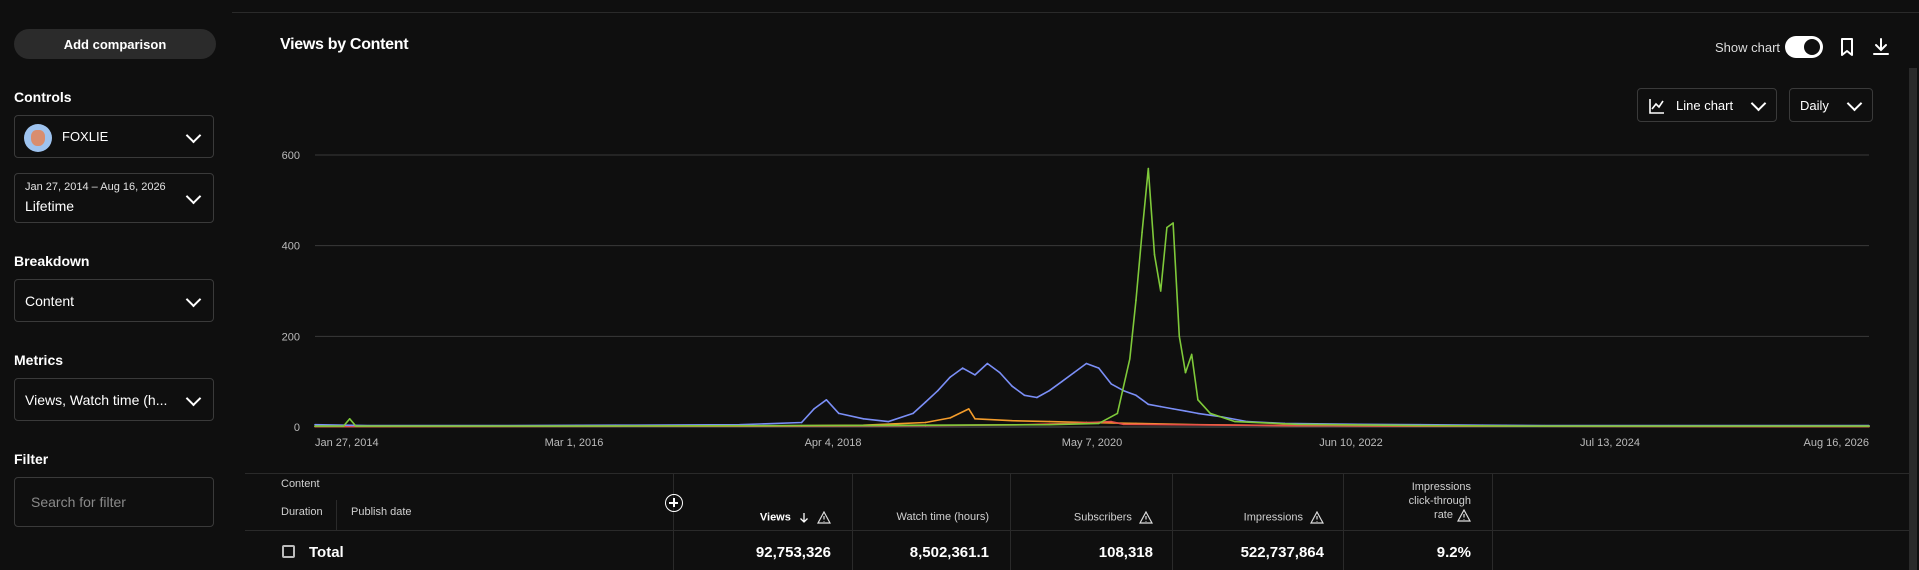 Image resolution: width=1919 pixels, height=570 pixels. I want to click on duration-header: Duration, so click(302, 512).